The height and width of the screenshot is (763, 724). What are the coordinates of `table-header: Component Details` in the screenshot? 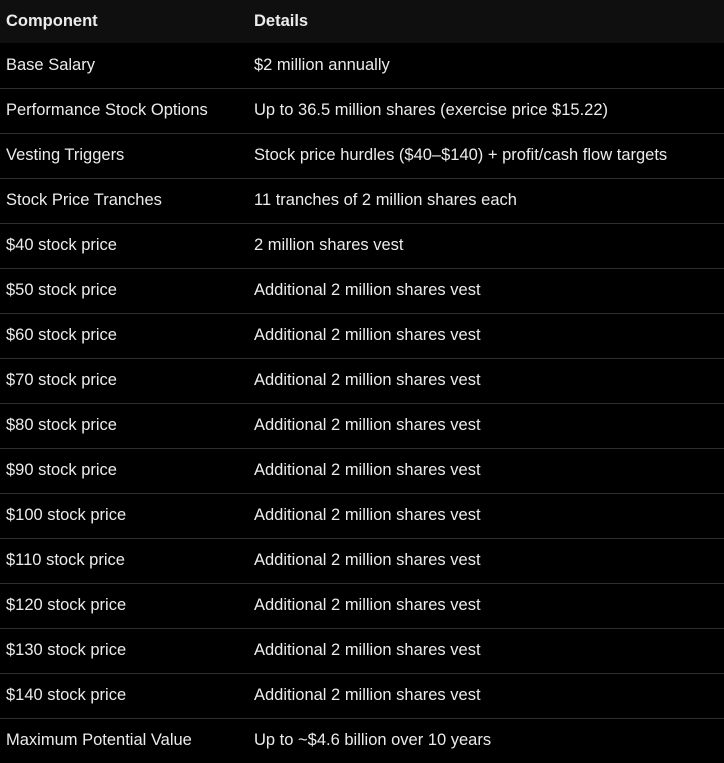 It's located at (362, 21).